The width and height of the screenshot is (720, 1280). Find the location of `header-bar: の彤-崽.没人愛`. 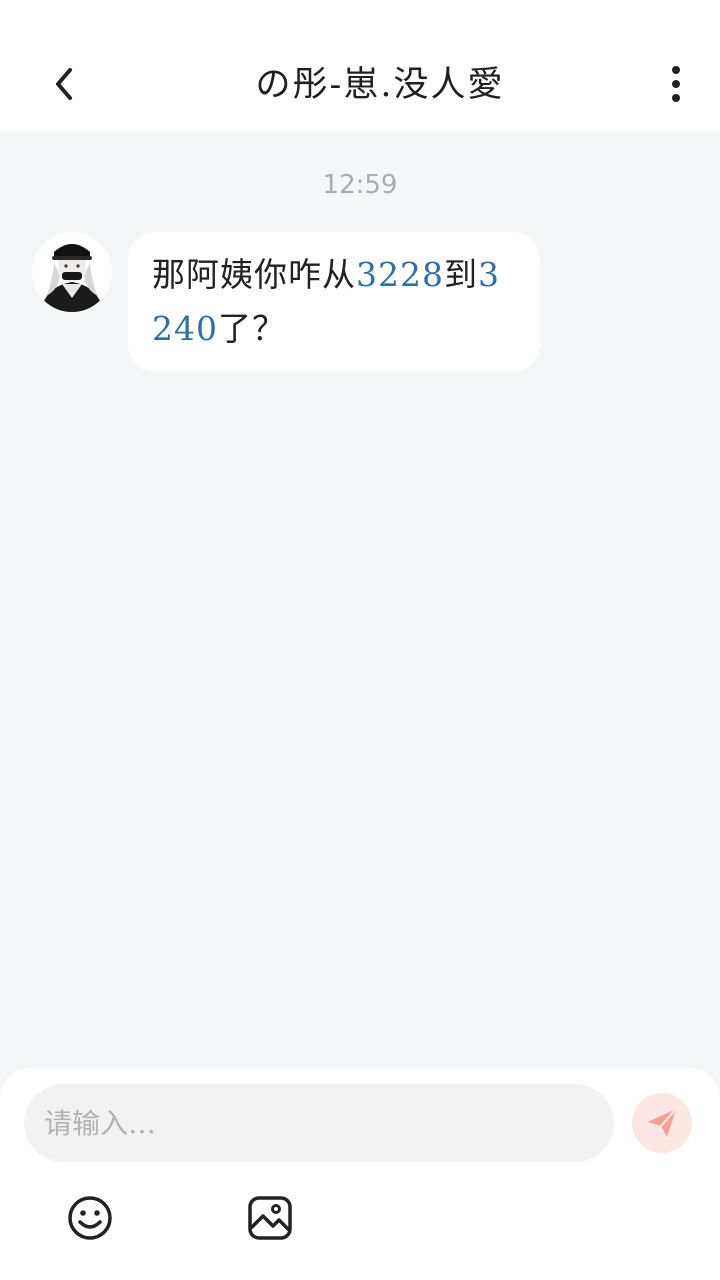

header-bar: の彤-崽.没人愛 is located at coordinates (360, 66).